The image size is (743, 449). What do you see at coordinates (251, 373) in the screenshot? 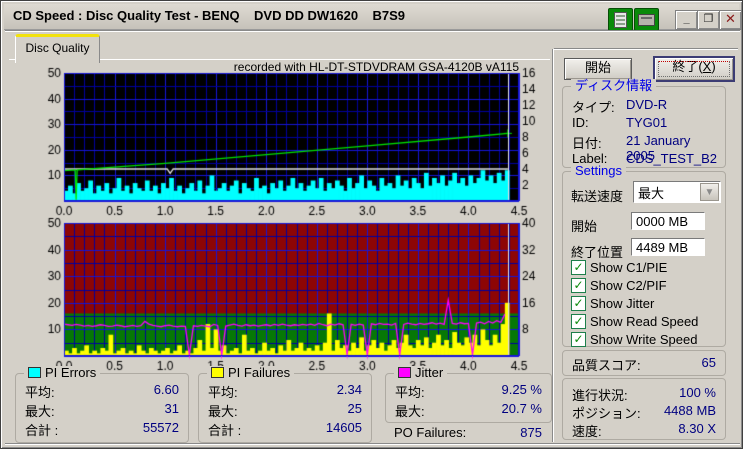
I see `pi-failures-caption: PI Failures` at bounding box center [251, 373].